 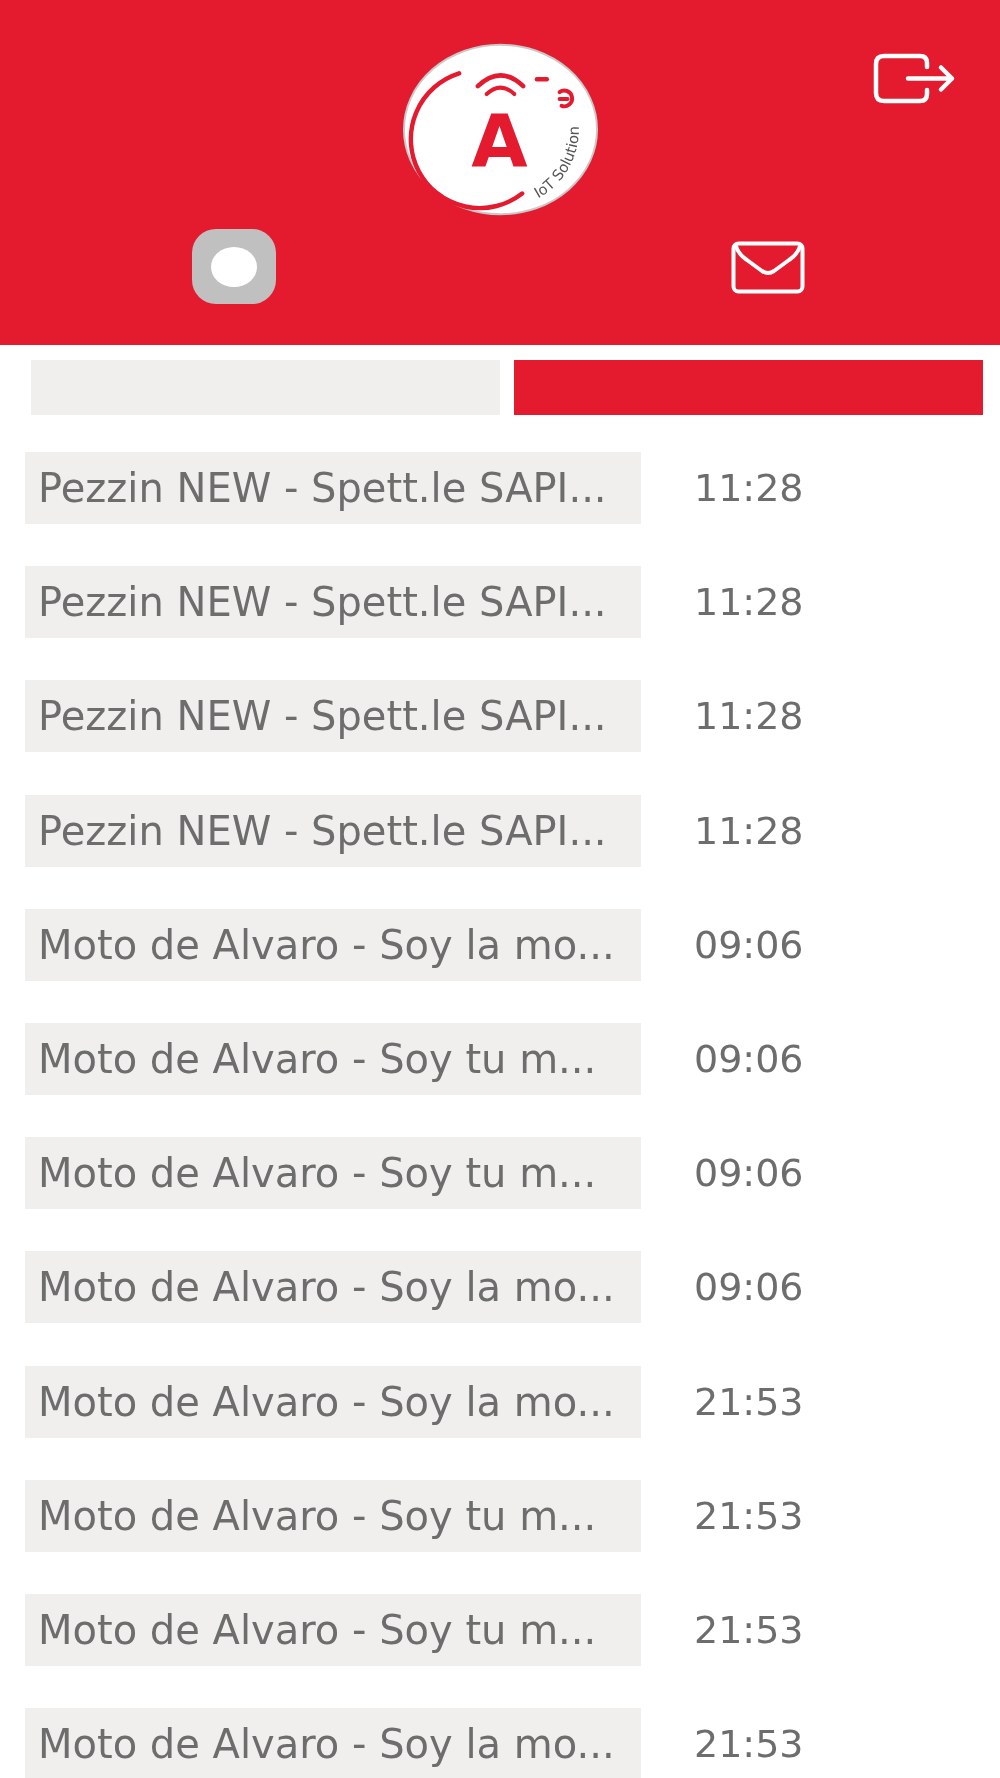 I want to click on logo-mark-icon, so click(x=554, y=93).